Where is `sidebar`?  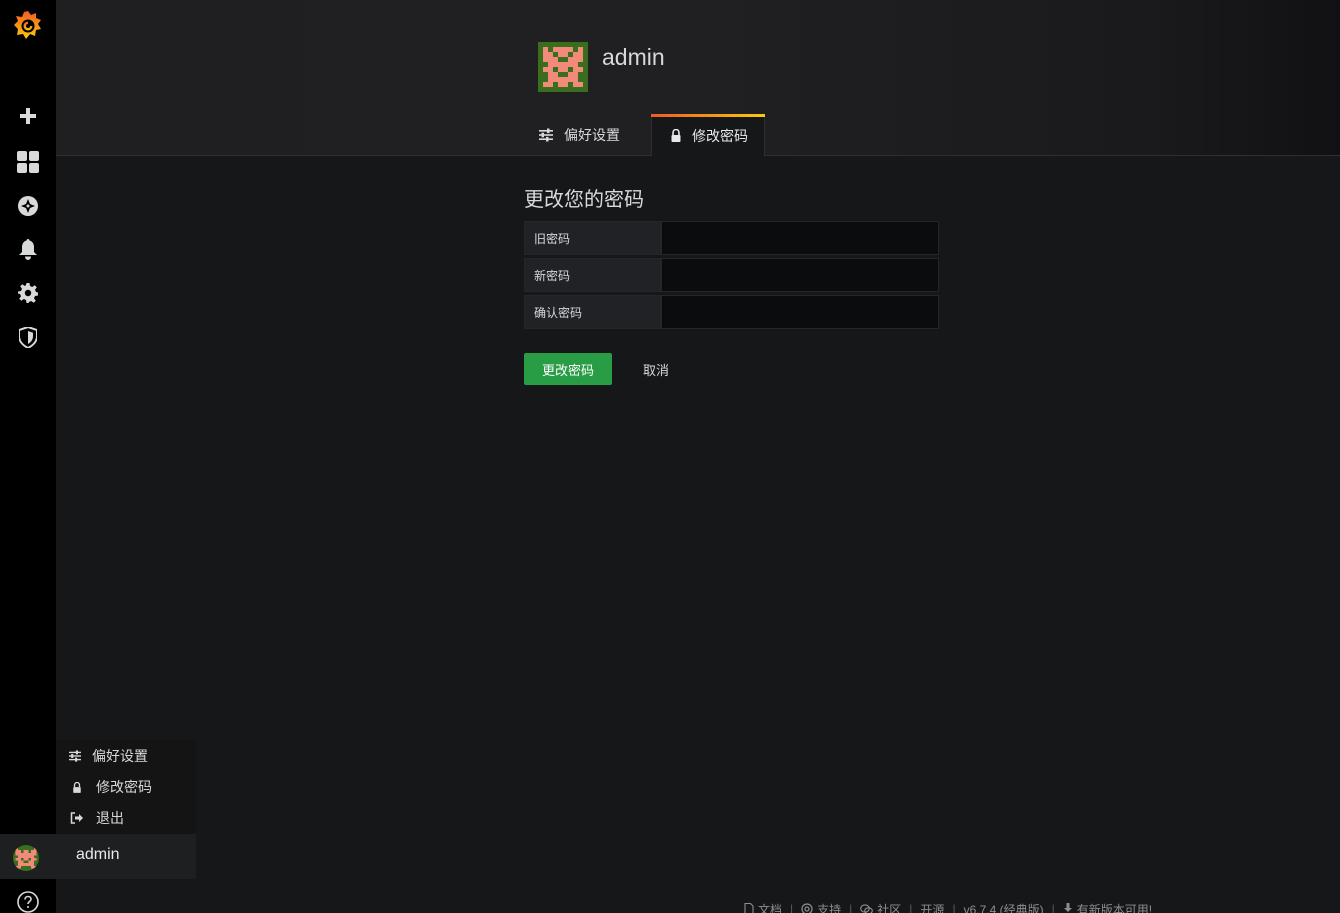
sidebar is located at coordinates (28, 456).